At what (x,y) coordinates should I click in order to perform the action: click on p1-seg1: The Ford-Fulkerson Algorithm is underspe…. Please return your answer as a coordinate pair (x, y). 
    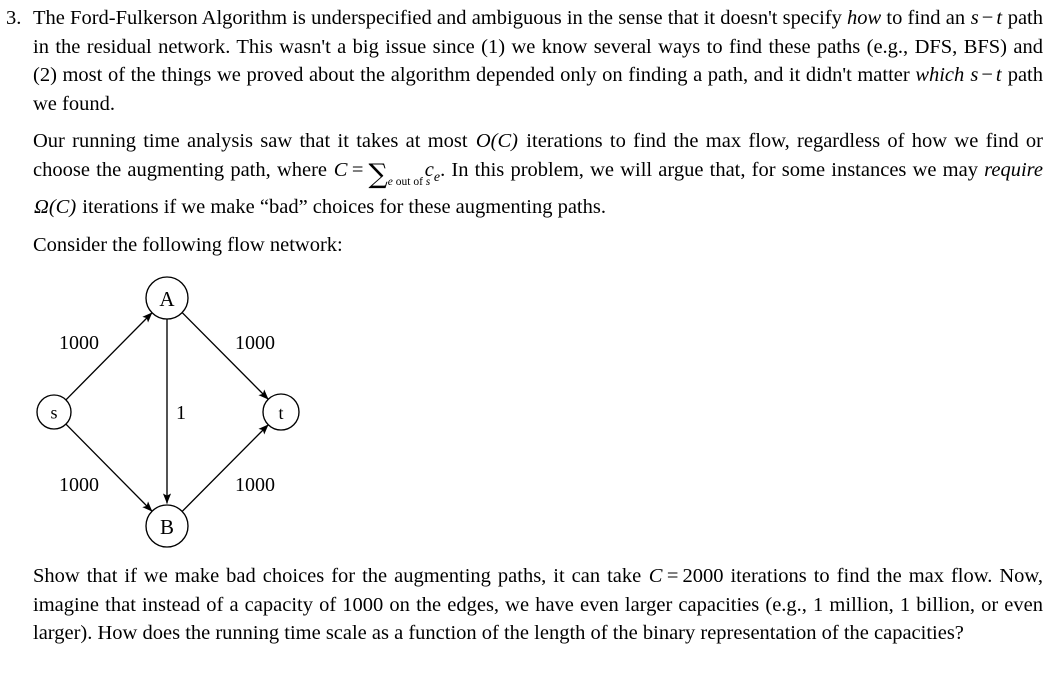
    Looking at the image, I should click on (440, 18).